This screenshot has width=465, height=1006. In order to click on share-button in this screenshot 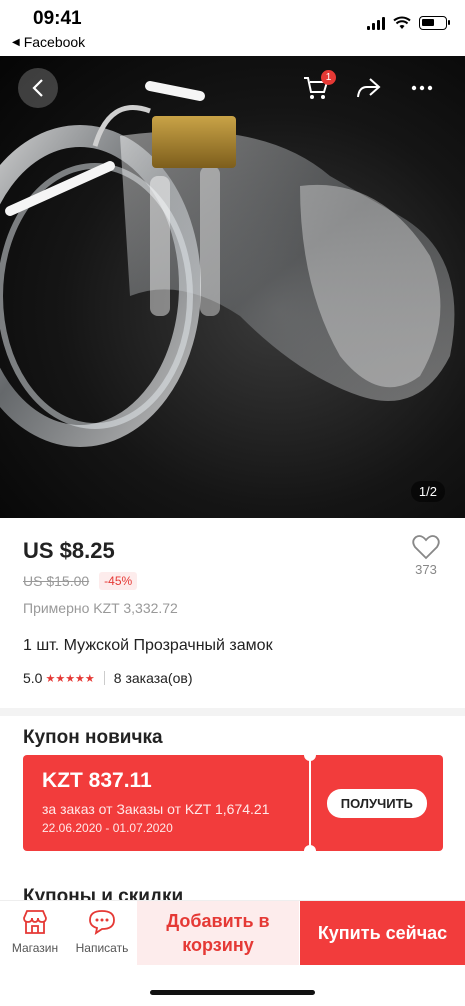, I will do `click(368, 88)`.